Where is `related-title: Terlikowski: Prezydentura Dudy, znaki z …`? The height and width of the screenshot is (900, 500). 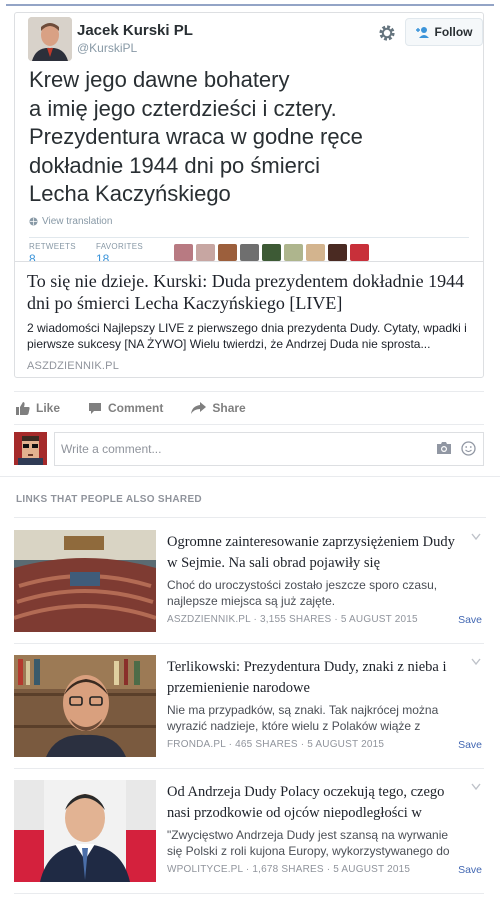
related-title: Terlikowski: Prezydentura Dudy, znaki z … is located at coordinates (312, 678).